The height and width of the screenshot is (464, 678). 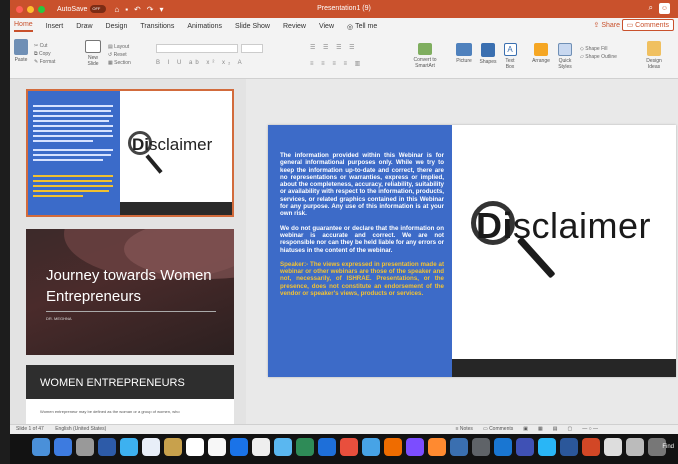 What do you see at coordinates (630, 25) in the screenshot?
I see `comment-icon: ▭` at bounding box center [630, 25].